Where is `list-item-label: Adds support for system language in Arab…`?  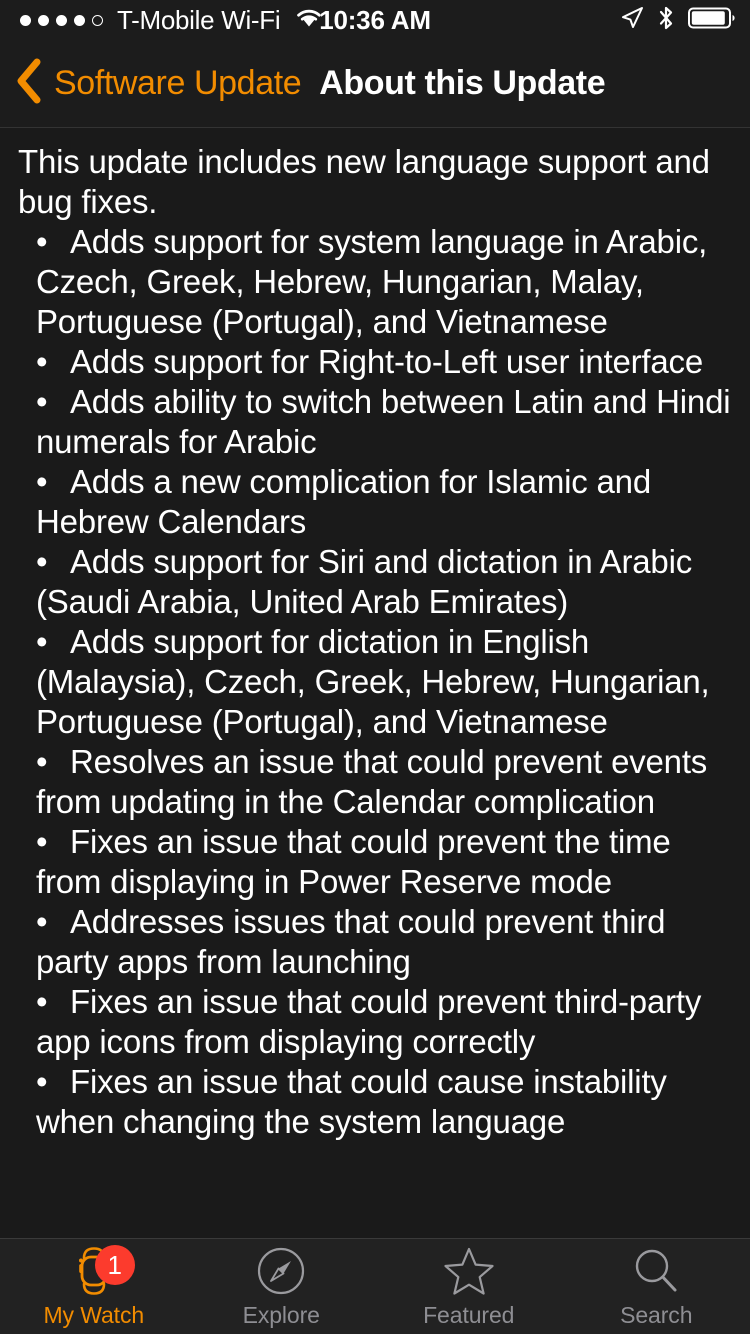 list-item-label: Adds support for system language in Arab… is located at coordinates (372, 281).